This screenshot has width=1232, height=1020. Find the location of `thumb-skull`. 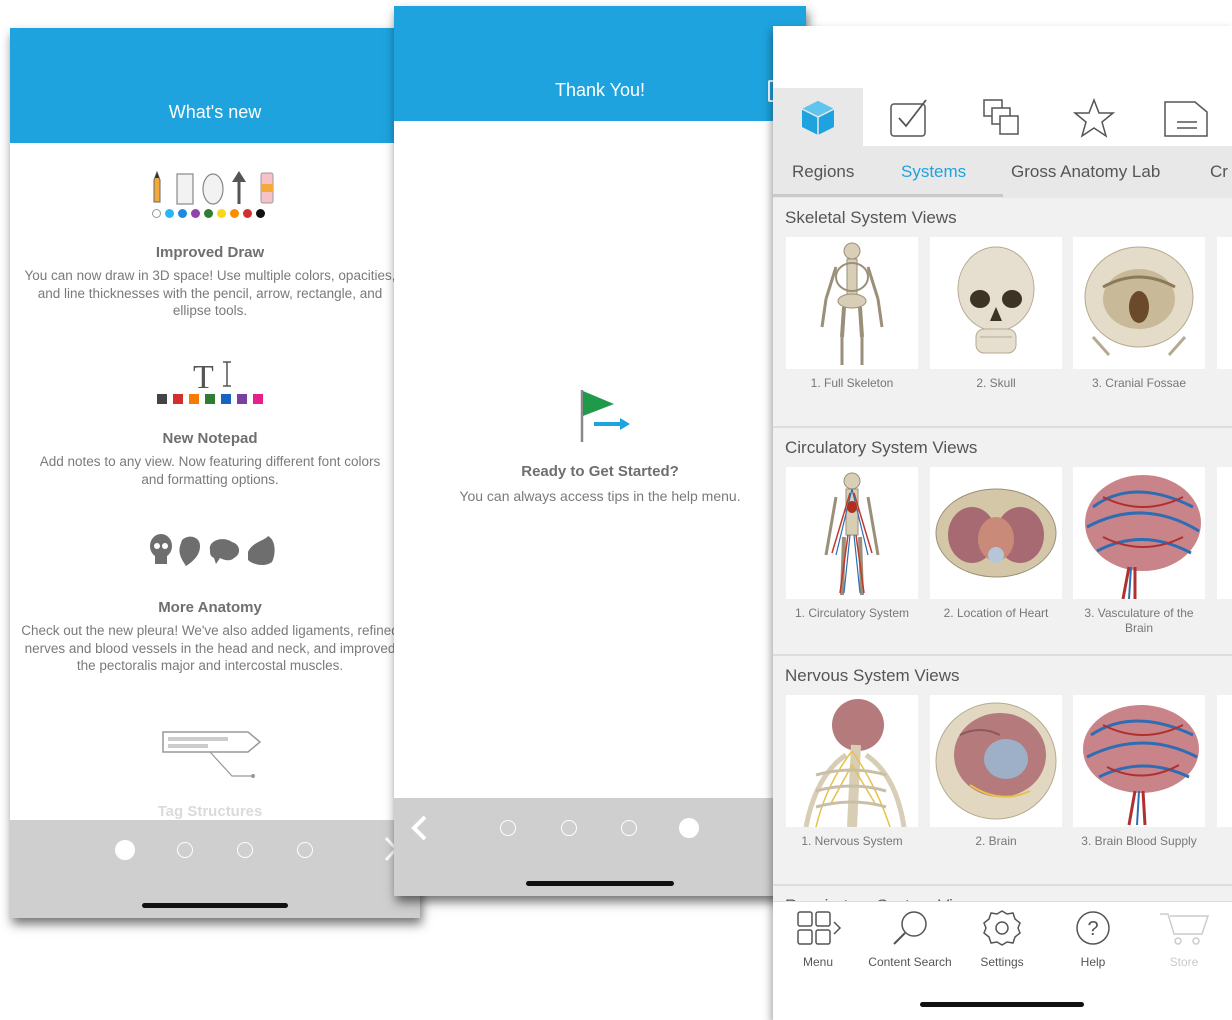

thumb-skull is located at coordinates (996, 303).